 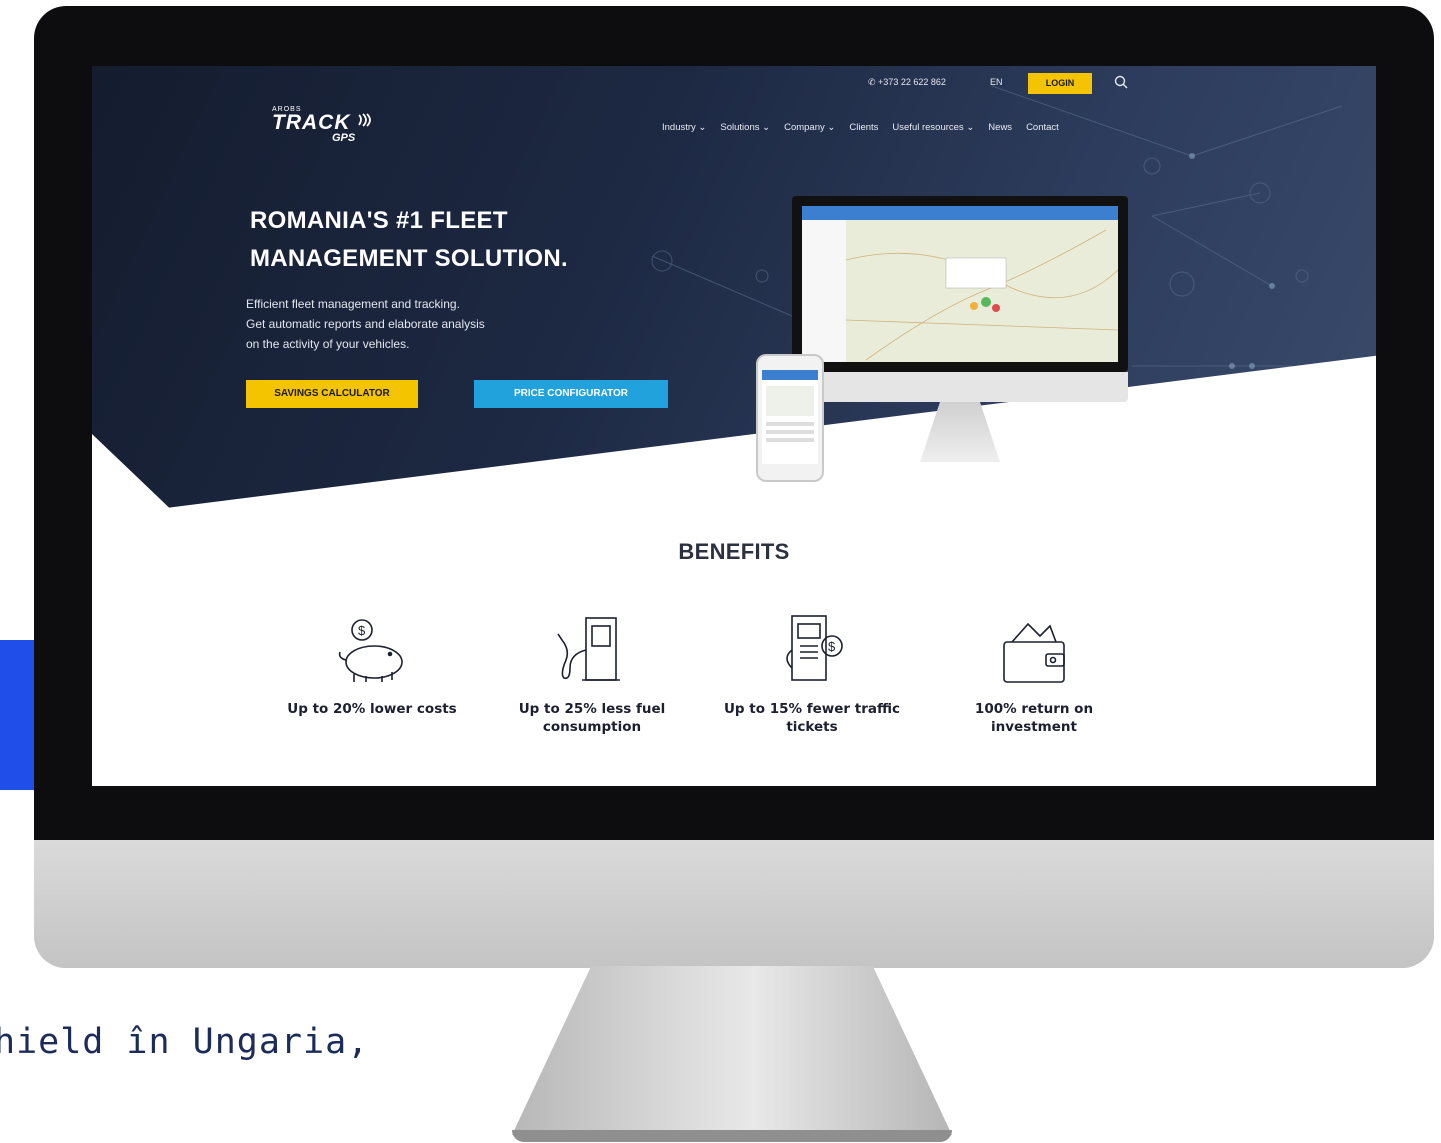 What do you see at coordinates (734, 551) in the screenshot?
I see `benefits-title: BENEFITS` at bounding box center [734, 551].